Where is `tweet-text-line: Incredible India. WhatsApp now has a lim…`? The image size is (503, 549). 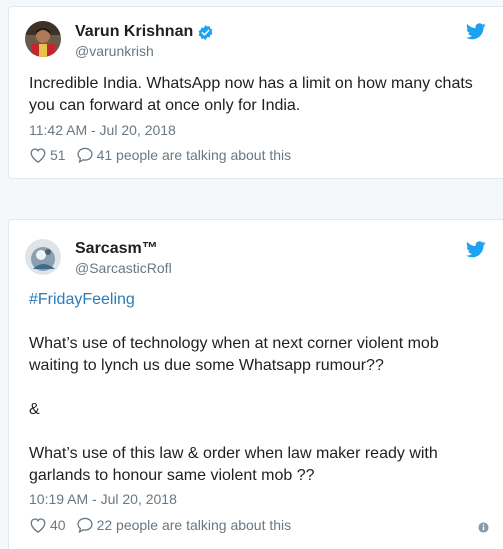
tweet-text-line: Incredible India. WhatsApp now has a lim… is located at coordinates (251, 83).